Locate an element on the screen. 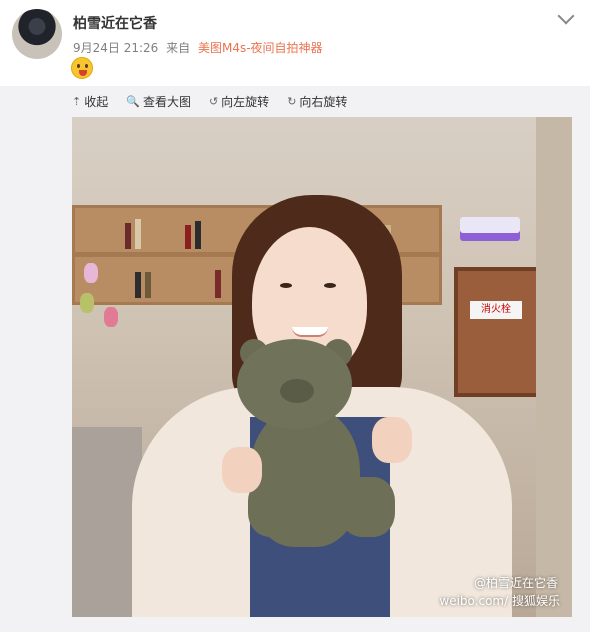  media-toolbar: ⇡ 收起 🔍 查看大图 ↺ 向左旋转 ↻ 向右旋转 is located at coordinates (209, 101).